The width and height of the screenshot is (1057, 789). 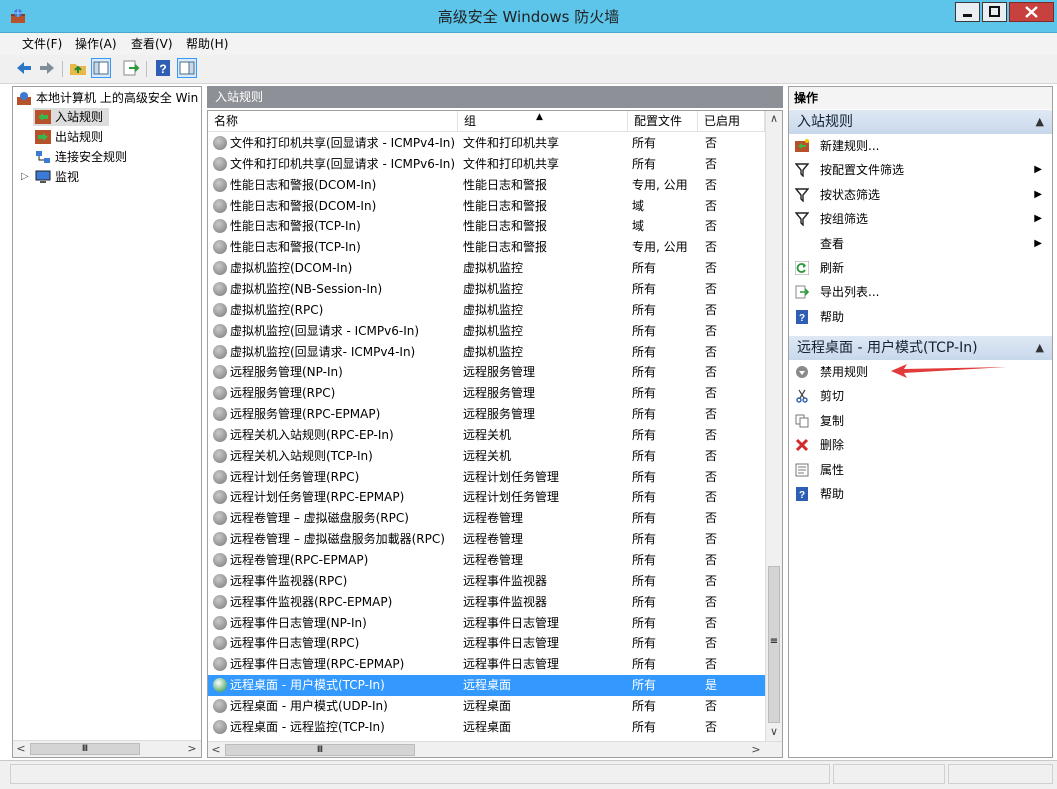 What do you see at coordinates (920, 219) in the screenshot?
I see `action-filter: 按组筛选 ▶` at bounding box center [920, 219].